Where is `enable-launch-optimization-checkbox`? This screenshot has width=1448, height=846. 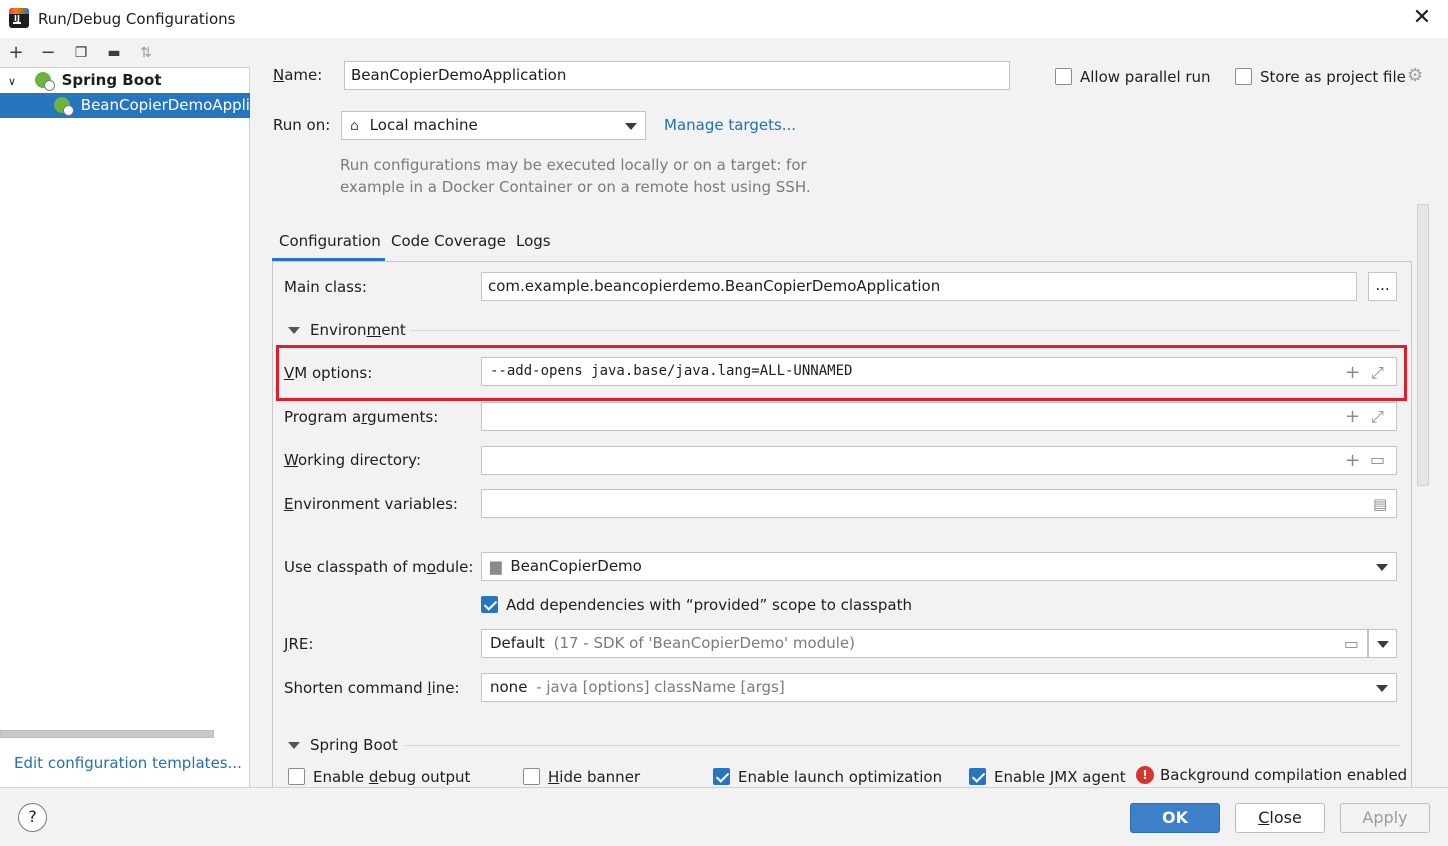 enable-launch-optimization-checkbox is located at coordinates (721, 776).